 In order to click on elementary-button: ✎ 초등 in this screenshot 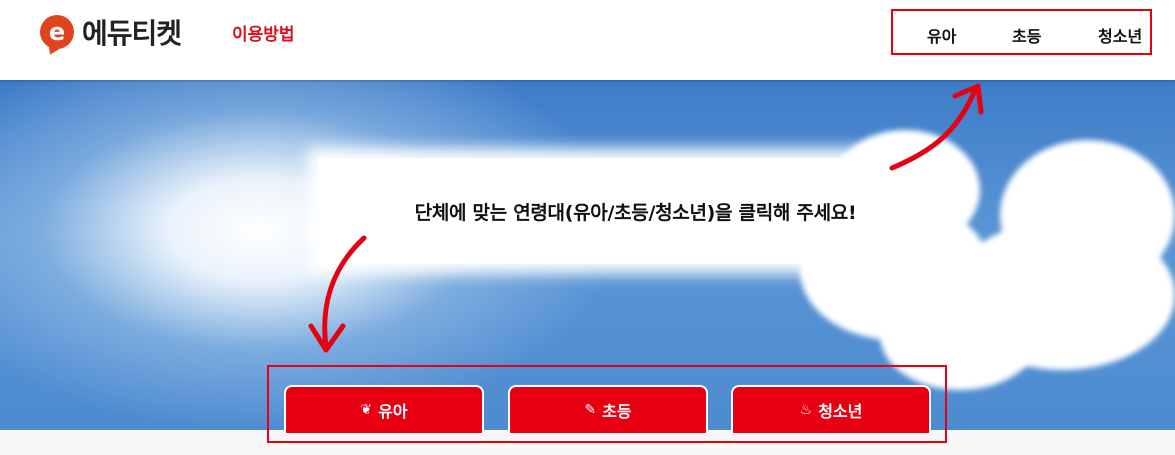, I will do `click(608, 409)`.